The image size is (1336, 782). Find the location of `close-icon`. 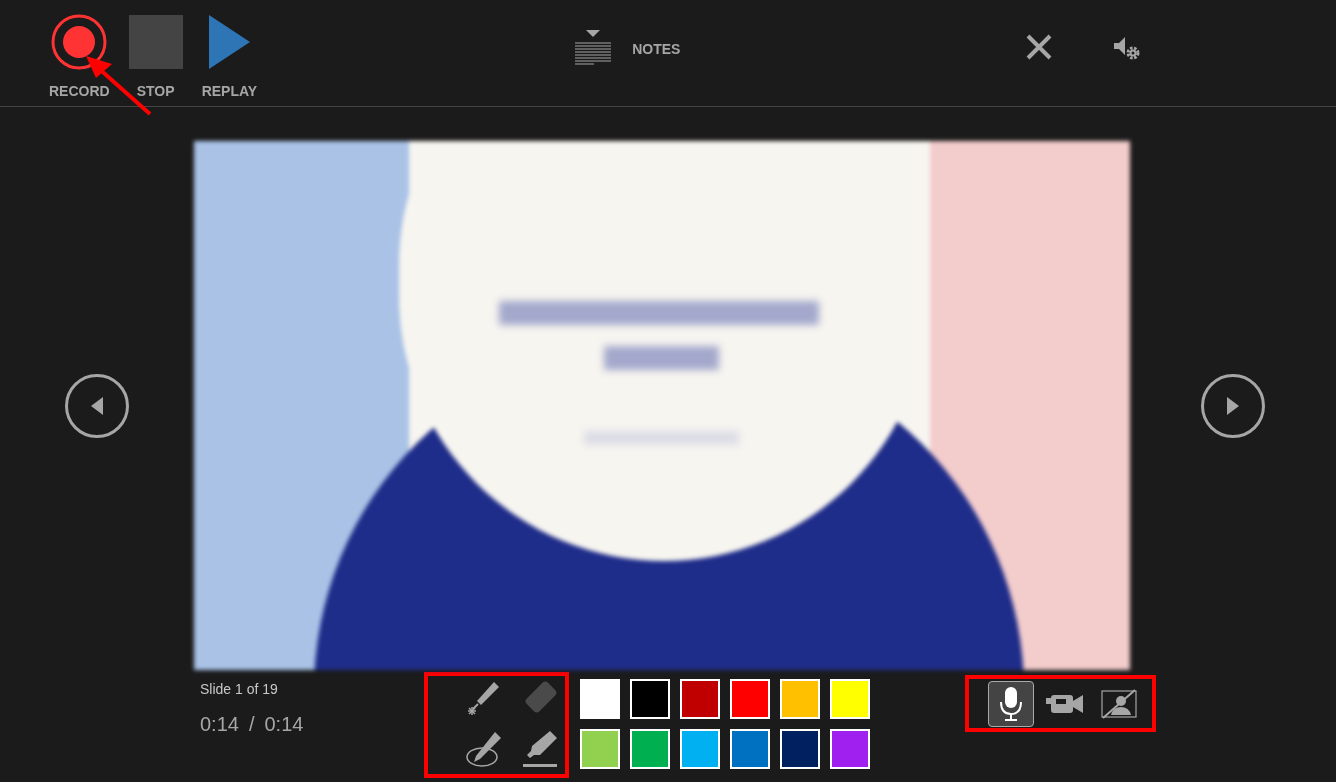

close-icon is located at coordinates (1039, 47).